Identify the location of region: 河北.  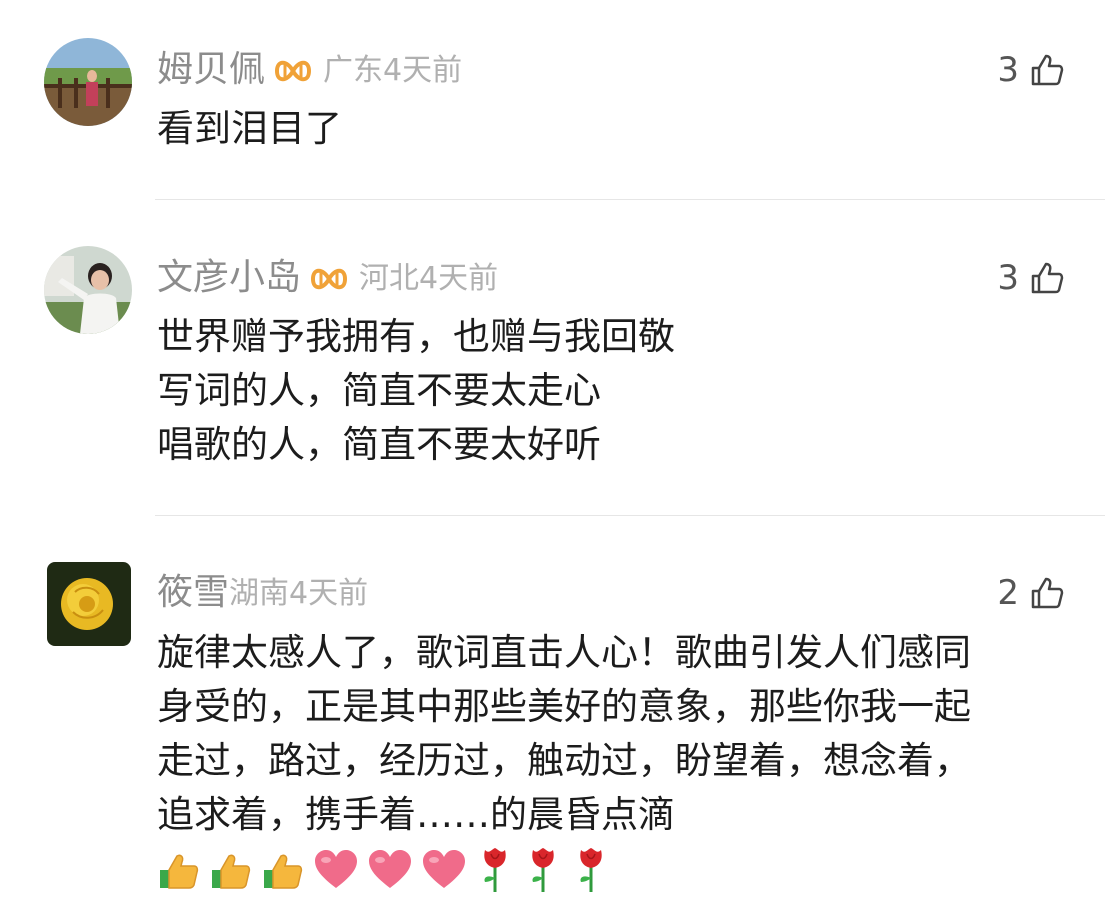
(389, 278).